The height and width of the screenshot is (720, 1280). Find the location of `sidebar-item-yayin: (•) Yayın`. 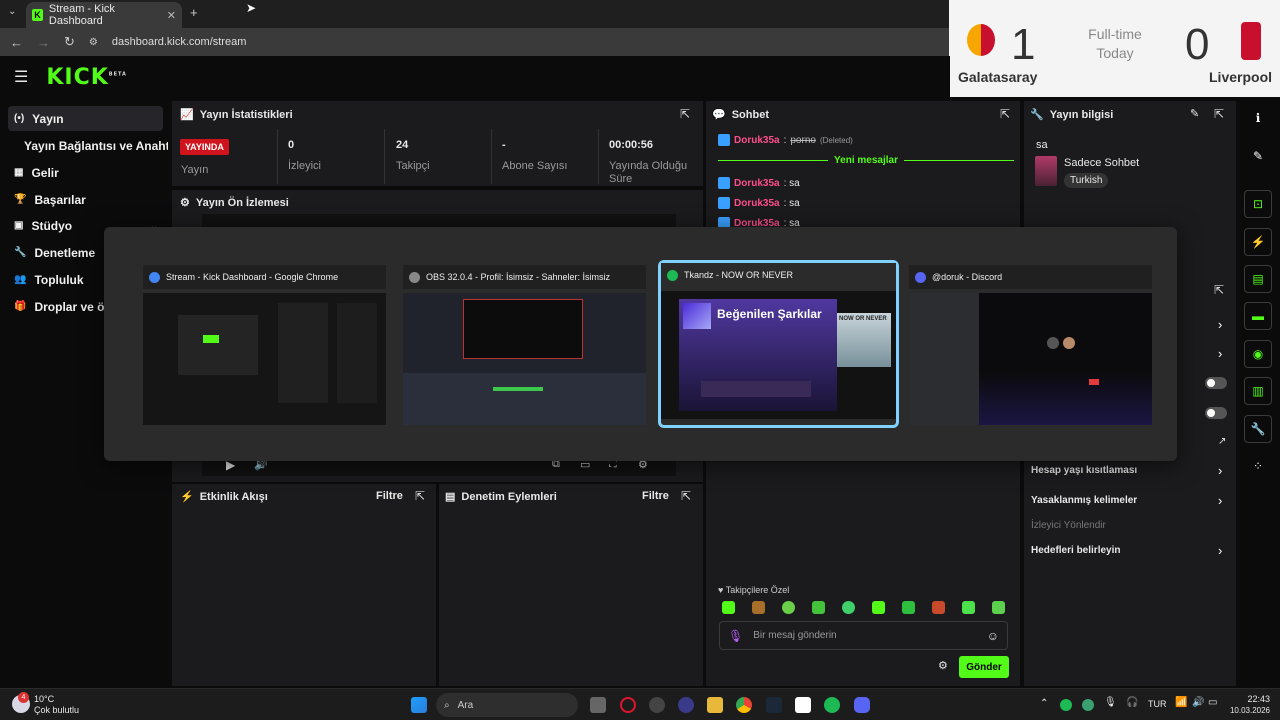

sidebar-item-yayin: (•) Yayın is located at coordinates (85, 118).